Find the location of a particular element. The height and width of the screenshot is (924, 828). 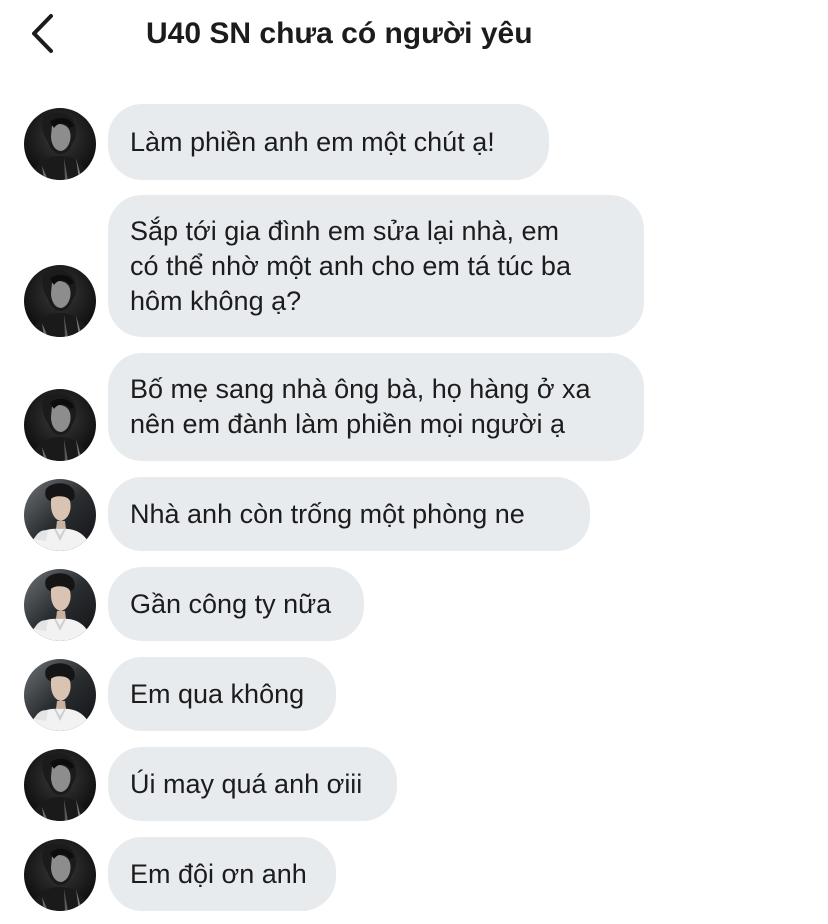

message-bubble: Nhà anh còn trống một phòng ne is located at coordinates (349, 514).